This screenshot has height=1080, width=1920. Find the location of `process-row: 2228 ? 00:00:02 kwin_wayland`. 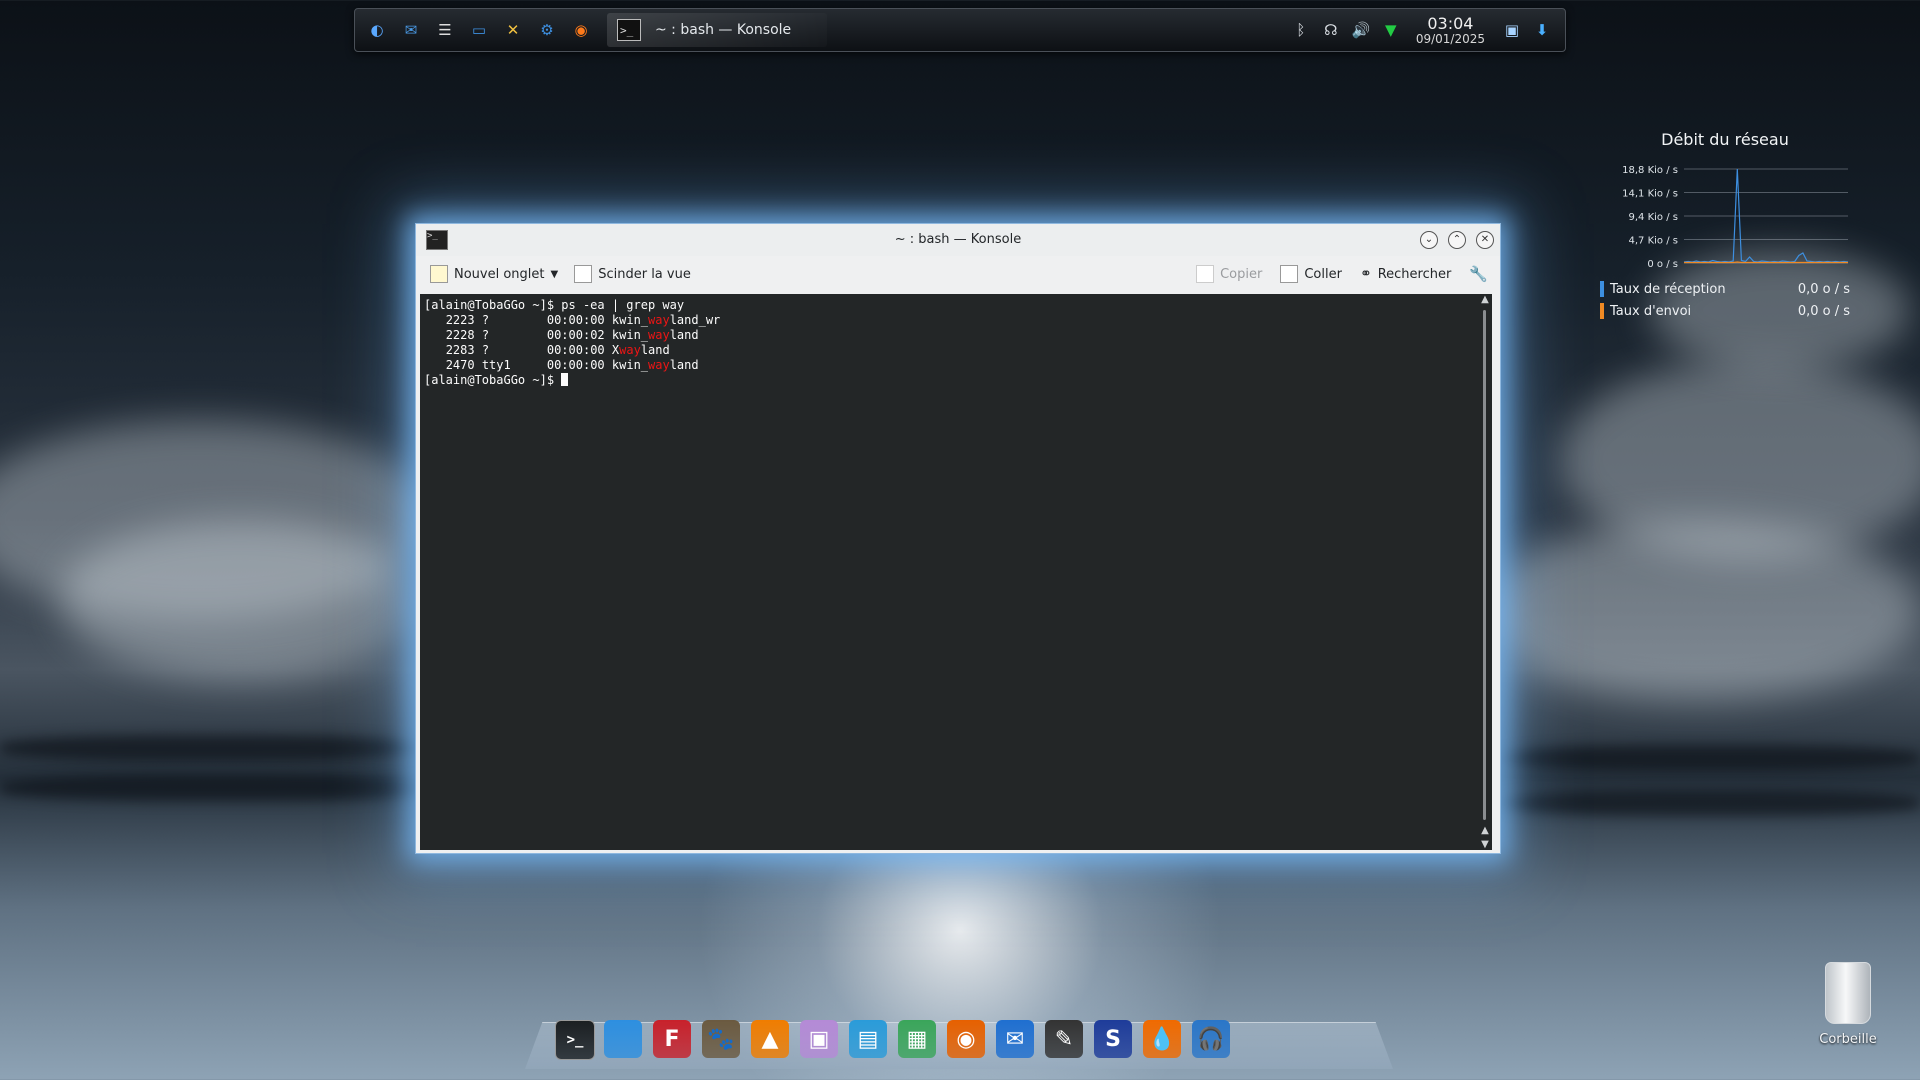

process-row: 2228 ? 00:00:02 kwin_wayland is located at coordinates (572, 335).